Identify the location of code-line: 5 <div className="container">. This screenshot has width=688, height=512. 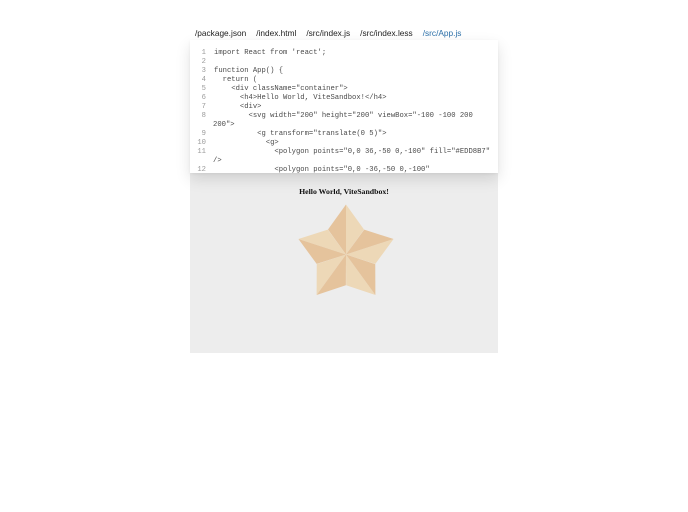
(344, 89).